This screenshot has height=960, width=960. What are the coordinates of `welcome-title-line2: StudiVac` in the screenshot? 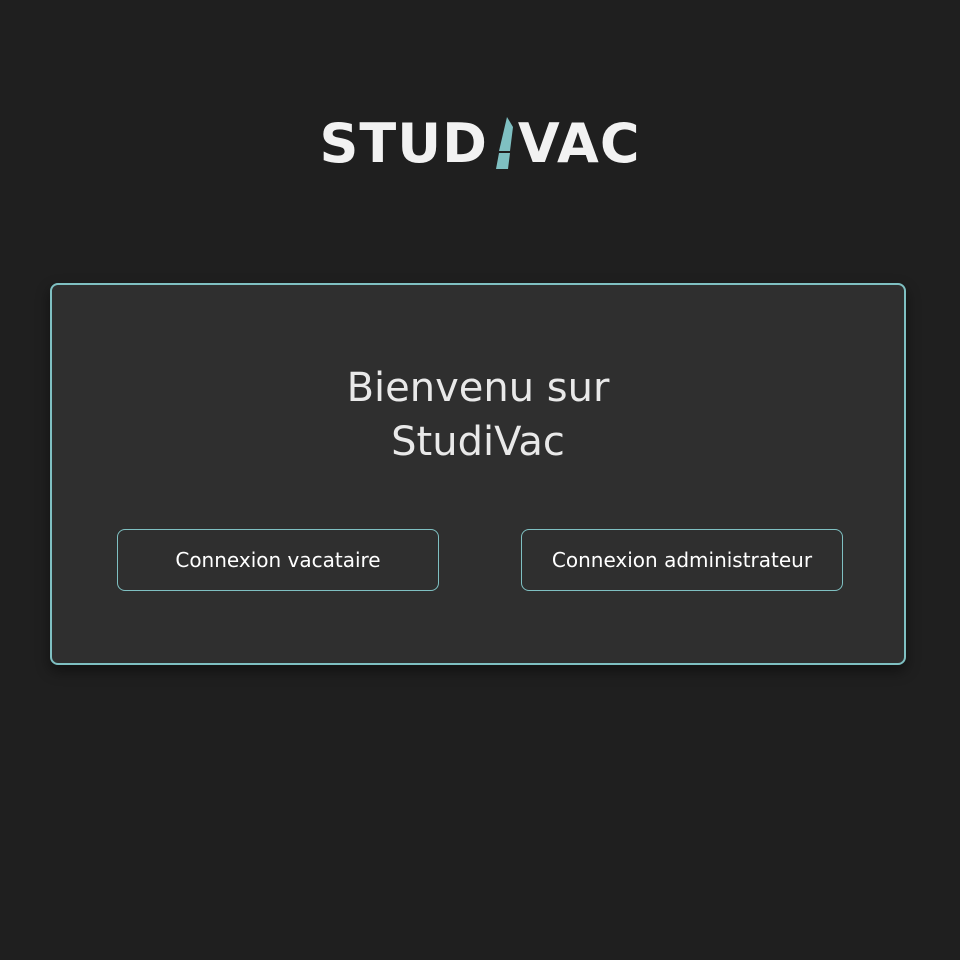 It's located at (478, 442).